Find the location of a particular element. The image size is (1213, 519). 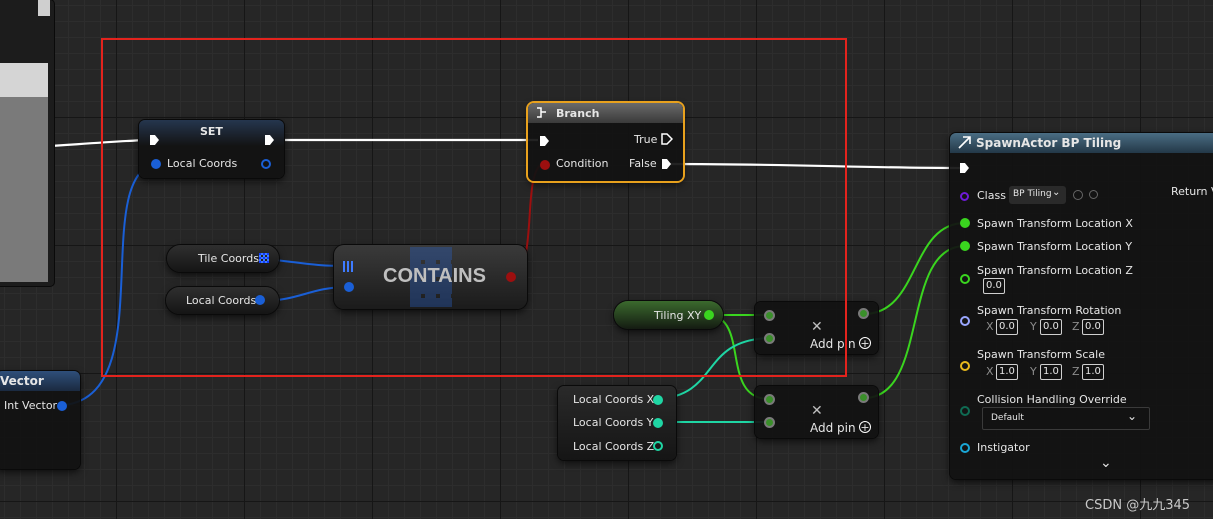

spawn-collision-value: Default is located at coordinates (1007, 418).